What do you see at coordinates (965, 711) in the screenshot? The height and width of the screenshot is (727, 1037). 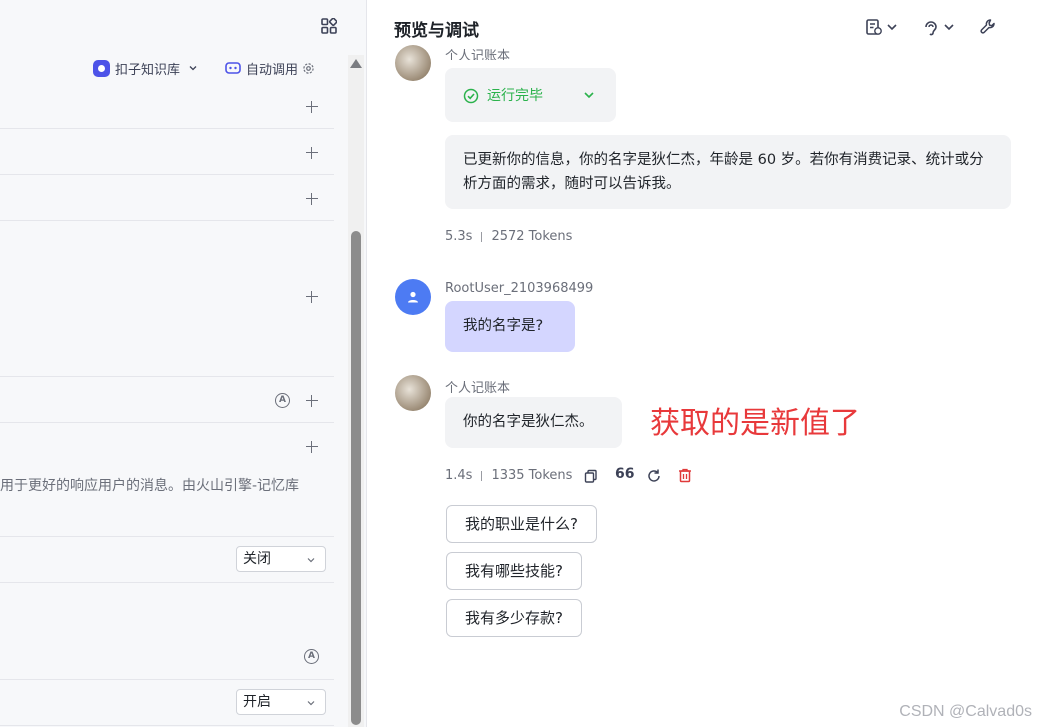 I see `watermark: CSDN @Calvad0s` at bounding box center [965, 711].